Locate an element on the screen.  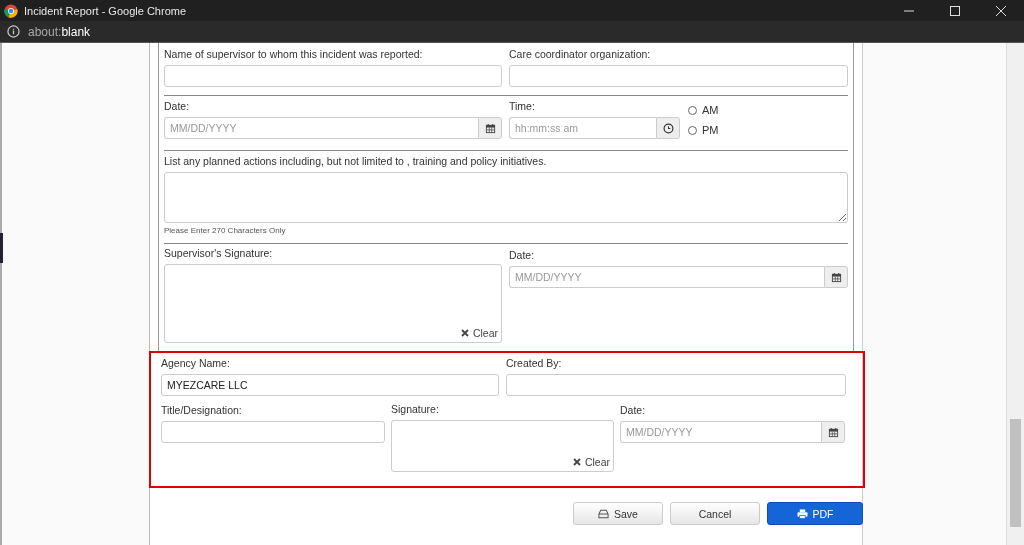
agency-name-field: MYEZCARE LLC is located at coordinates (330, 385).